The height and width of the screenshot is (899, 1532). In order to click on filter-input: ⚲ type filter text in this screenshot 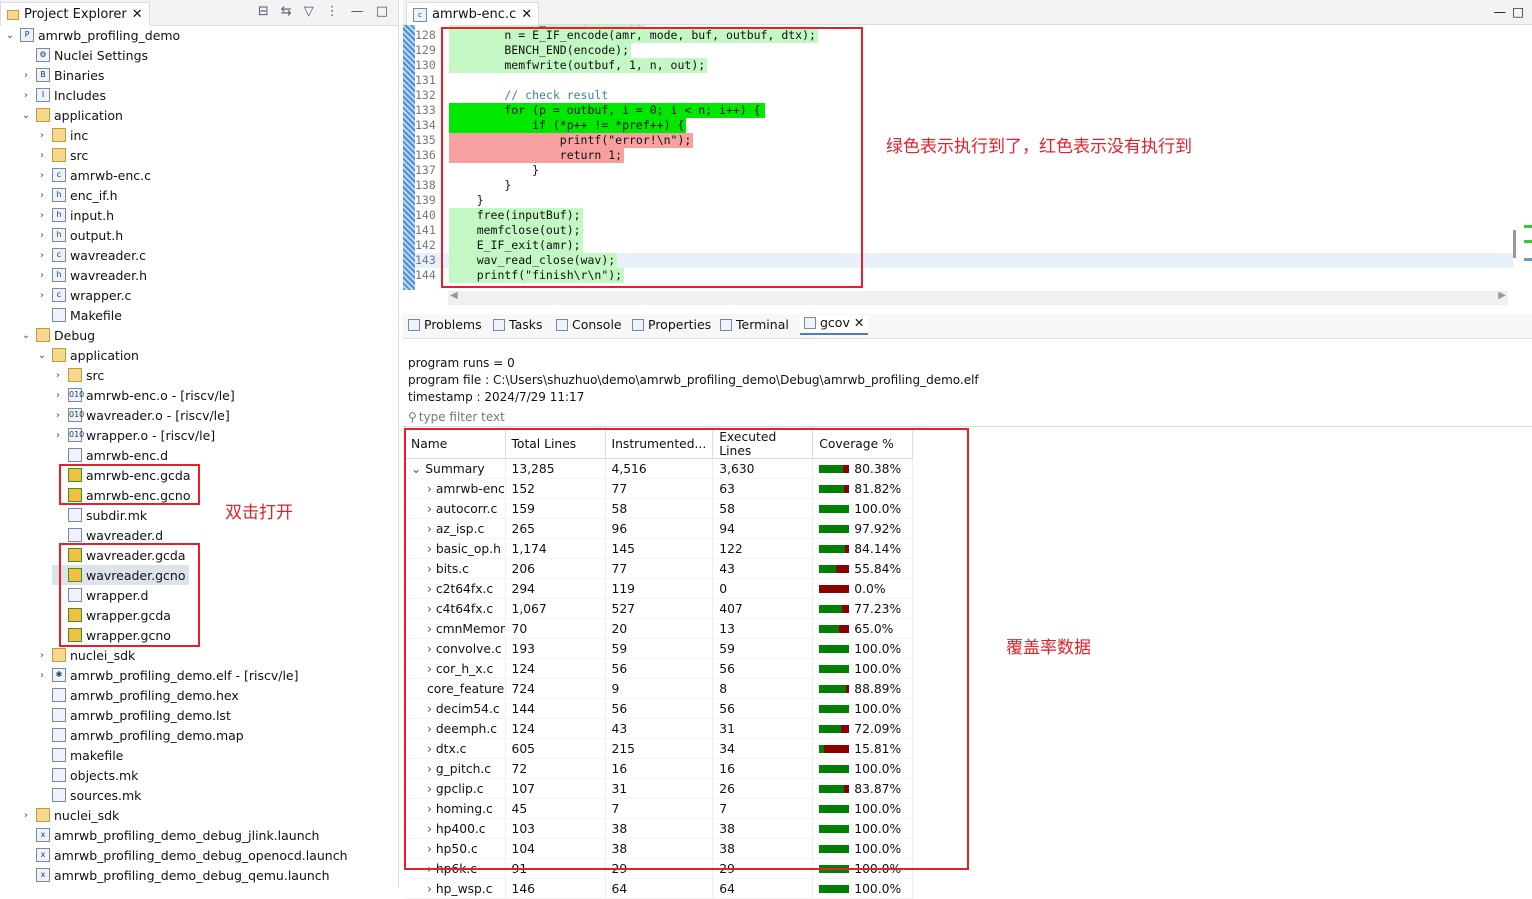, I will do `click(967, 417)`.